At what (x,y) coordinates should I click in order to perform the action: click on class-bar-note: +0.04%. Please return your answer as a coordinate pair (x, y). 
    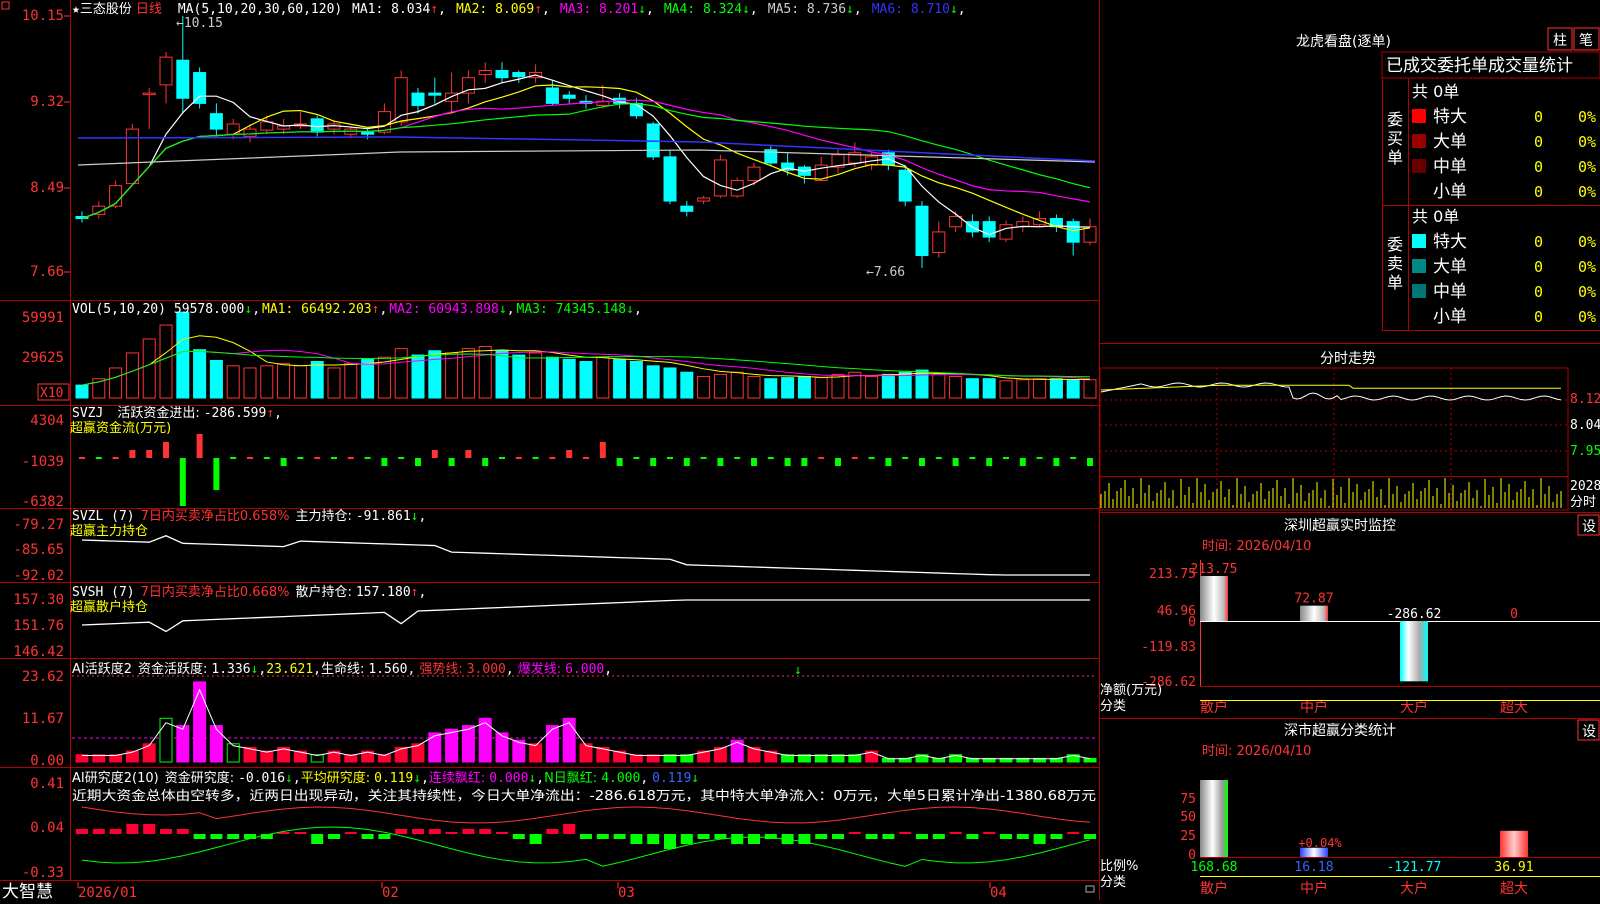
    Looking at the image, I should click on (1320, 843).